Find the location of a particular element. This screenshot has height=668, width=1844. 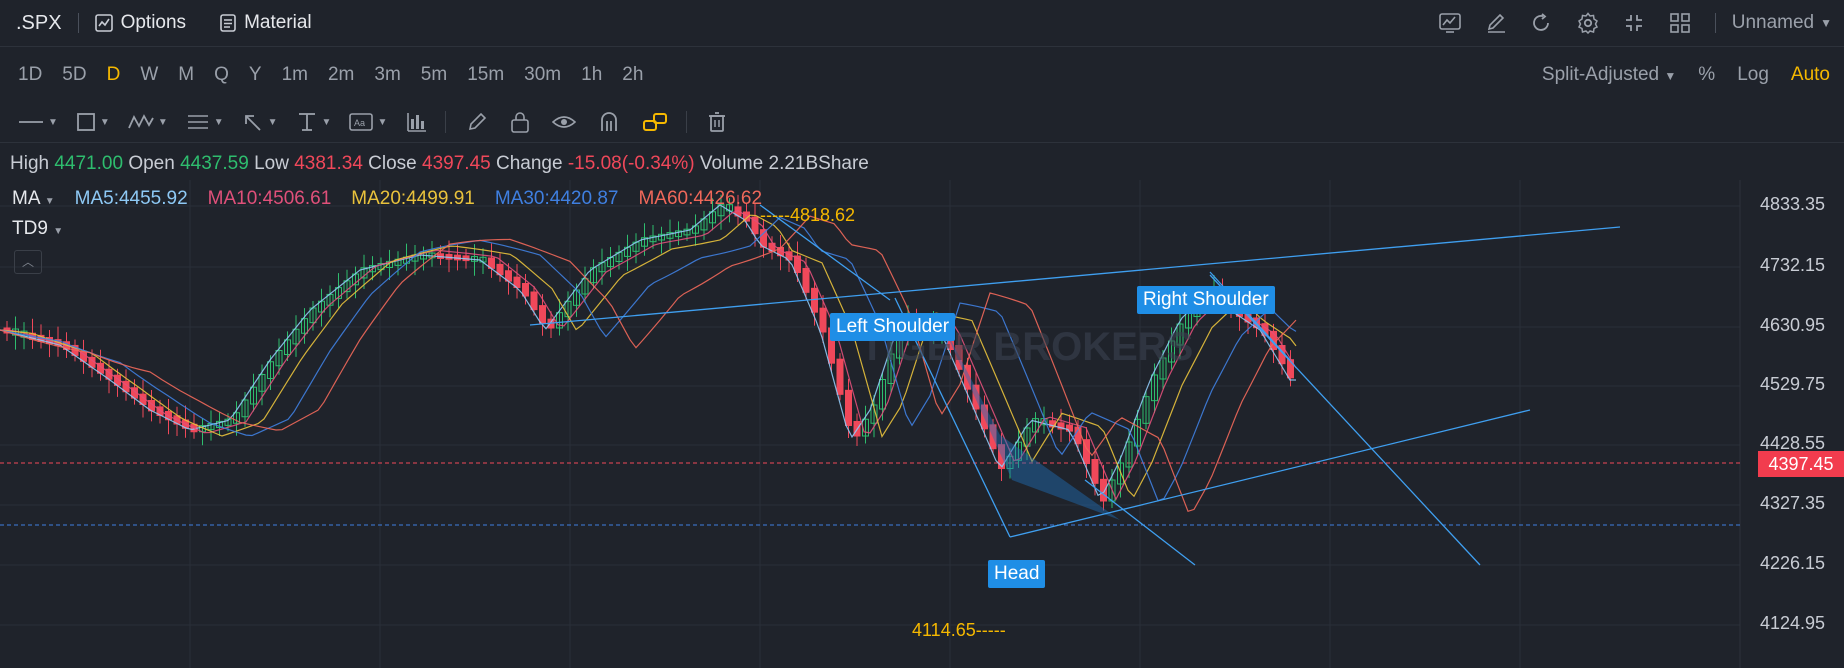

low-extreme-value: 4114.65 is located at coordinates (944, 630).